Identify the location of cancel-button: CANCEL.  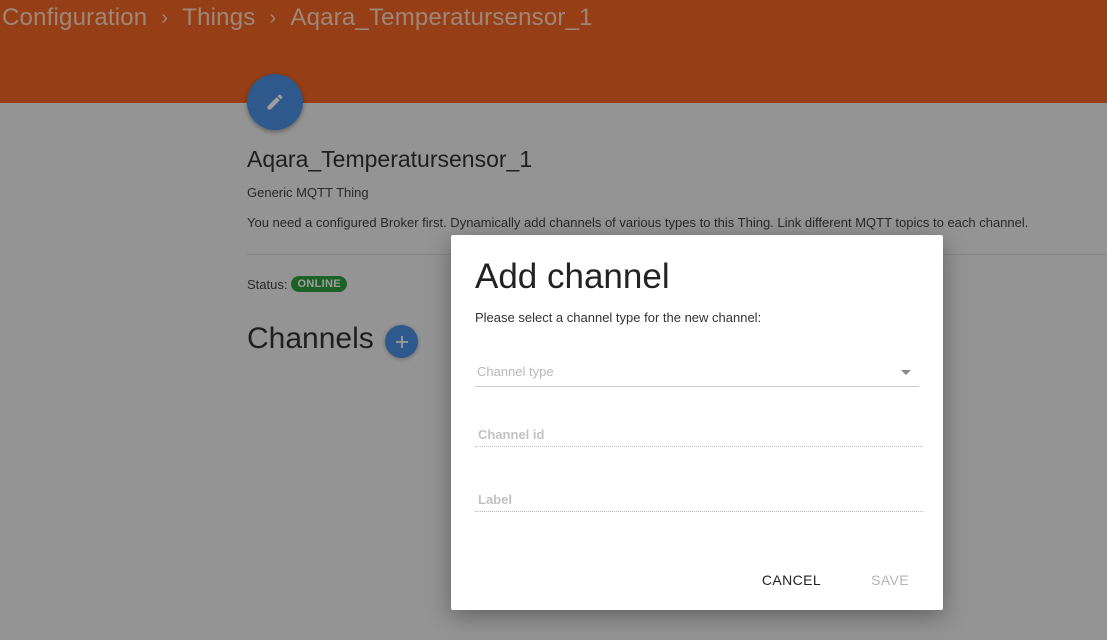
(791, 580).